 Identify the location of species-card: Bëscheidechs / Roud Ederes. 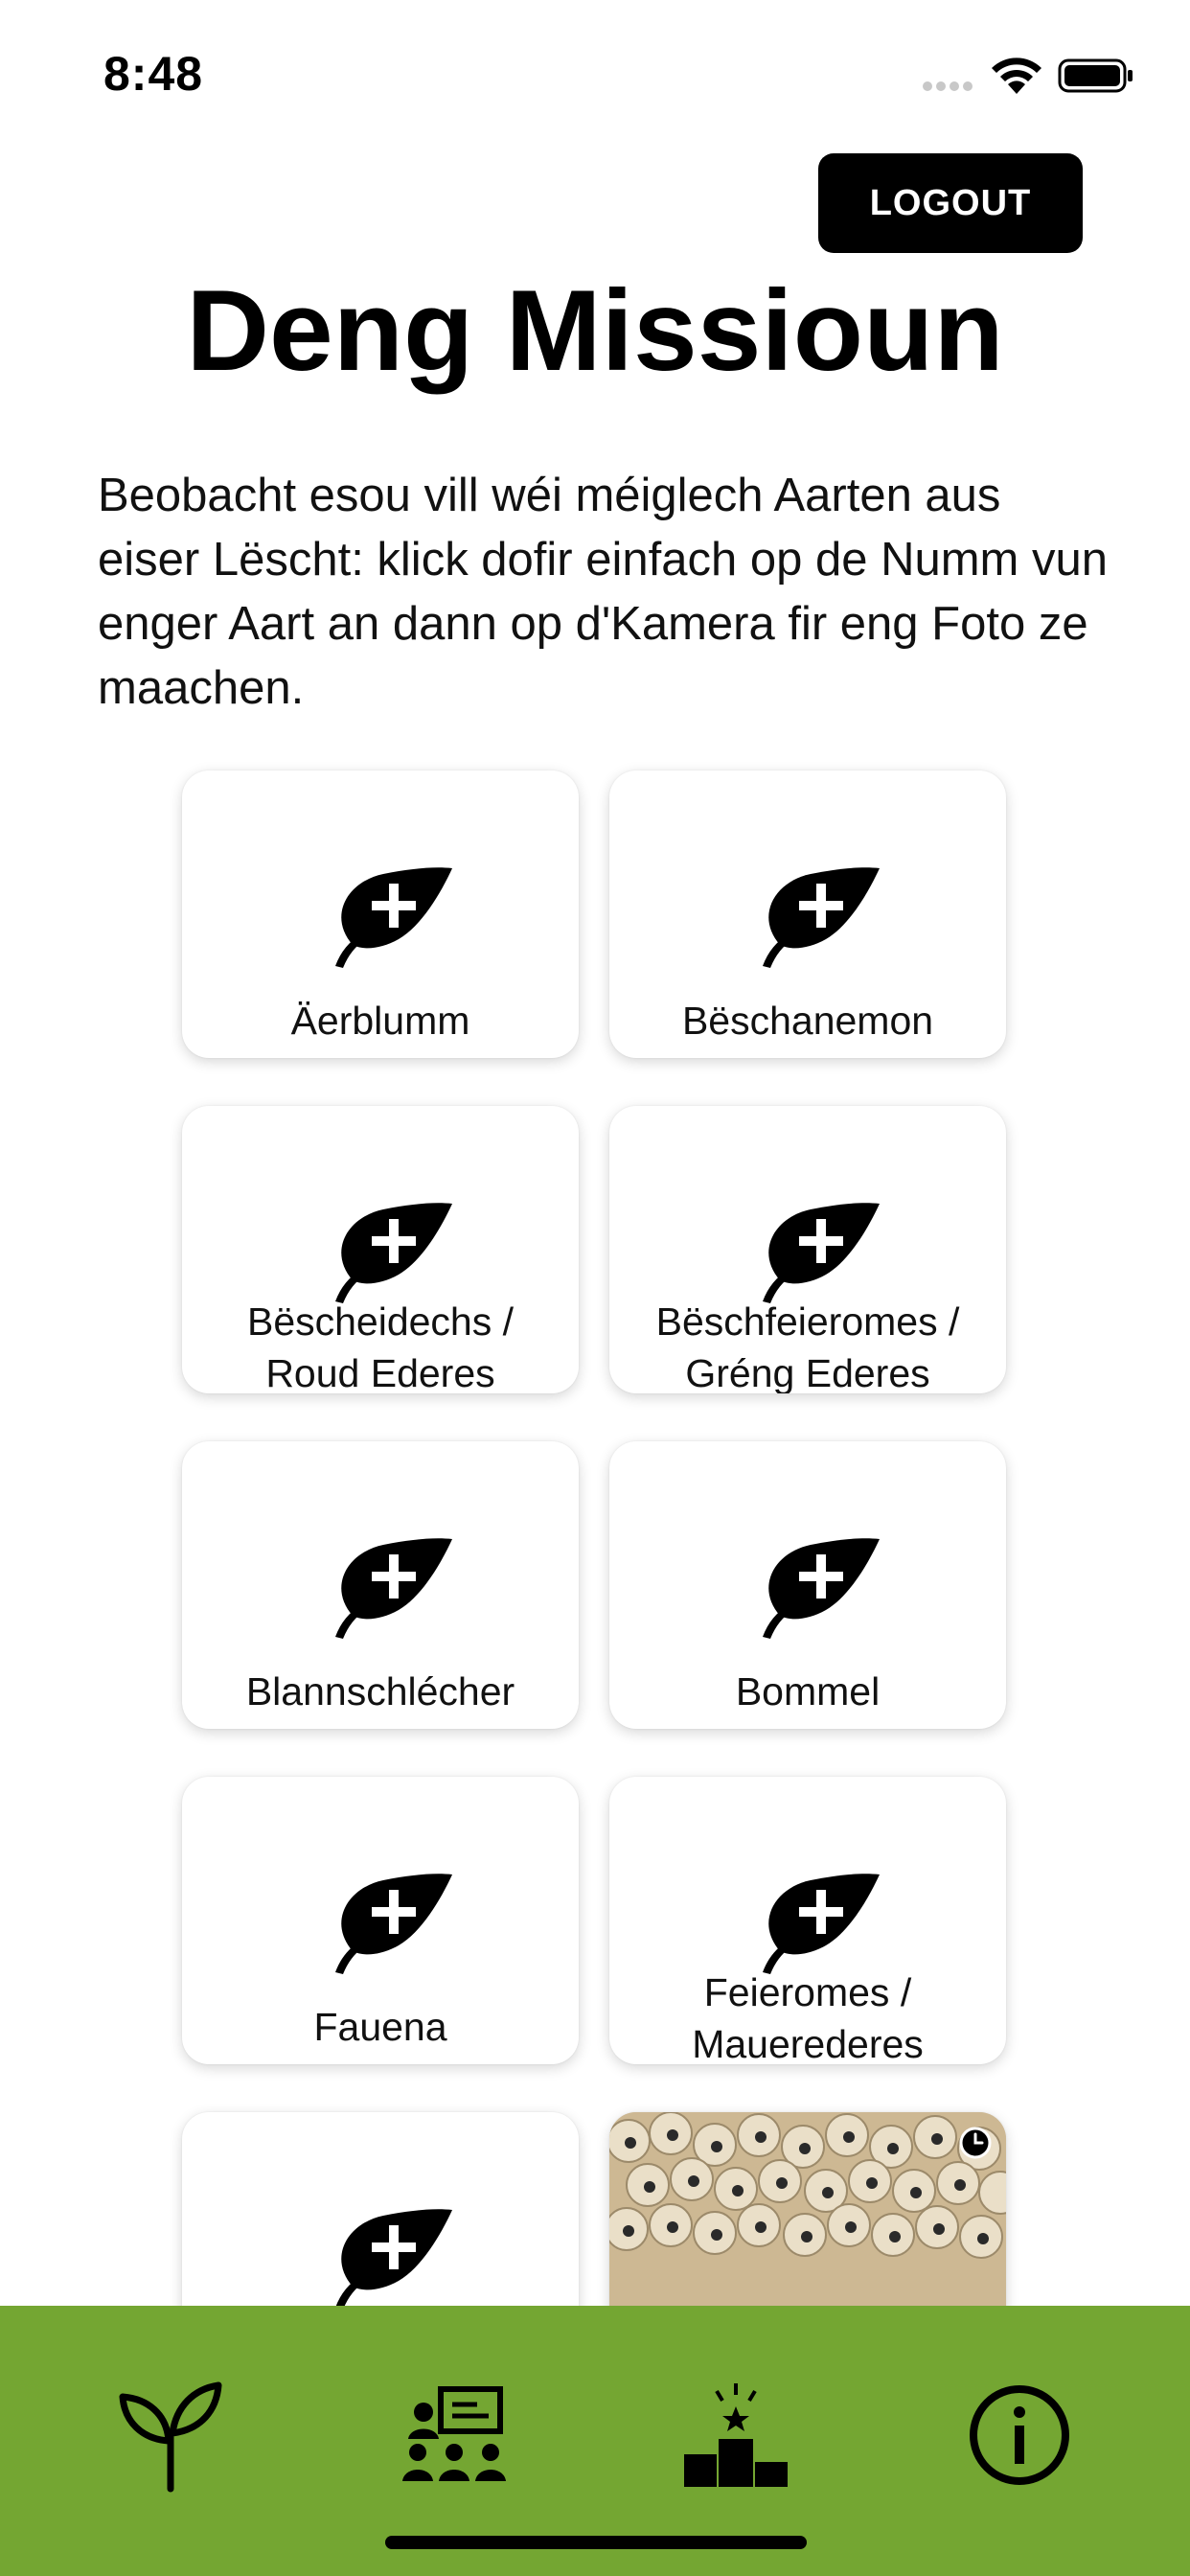
(381, 1249).